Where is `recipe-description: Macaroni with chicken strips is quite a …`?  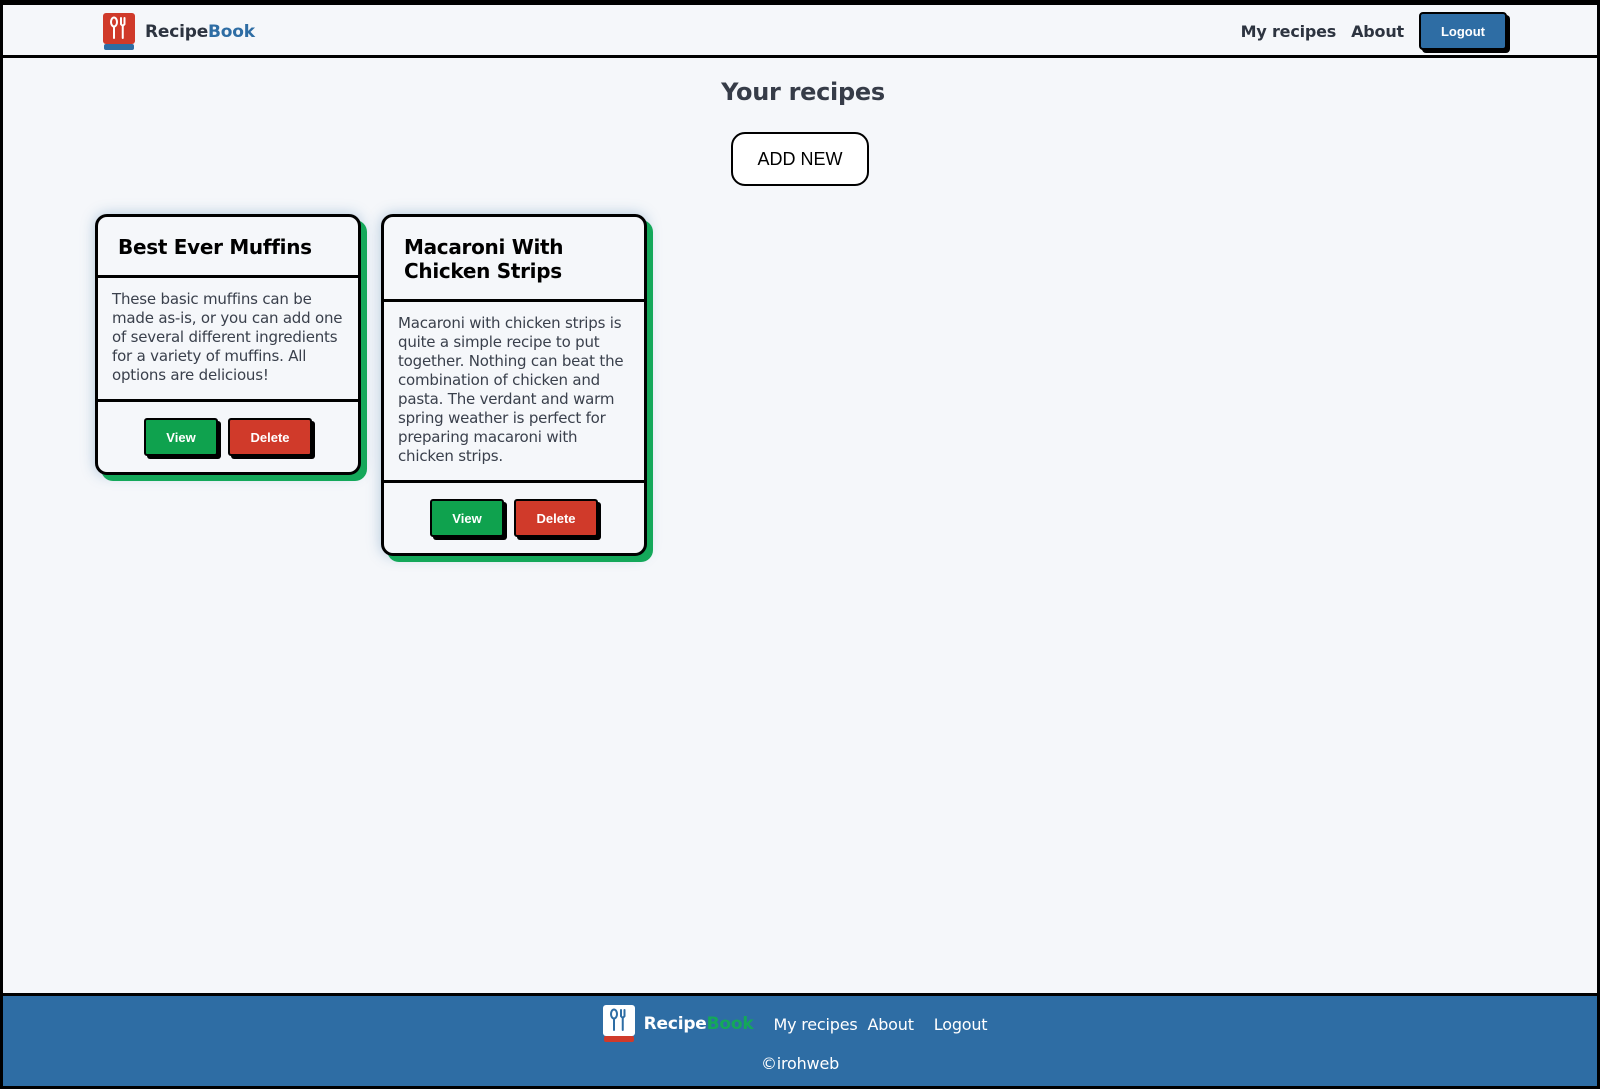 recipe-description: Macaroni with chicken strips is quite a … is located at coordinates (514, 392).